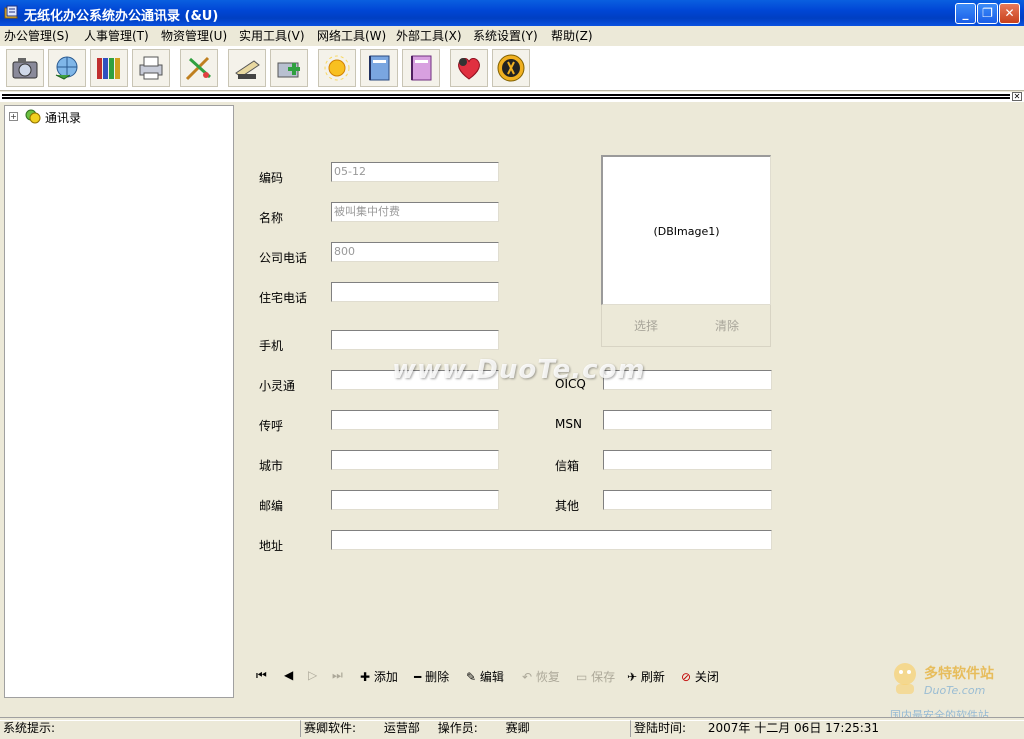 The width and height of the screenshot is (1024, 739). I want to click on minimize-icon: _, so click(965, 13).